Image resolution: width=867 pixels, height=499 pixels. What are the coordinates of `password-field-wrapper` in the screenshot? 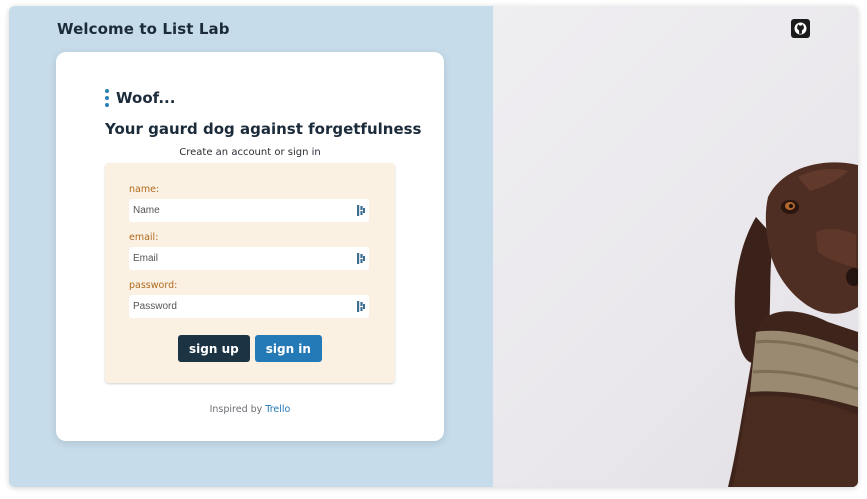 It's located at (249, 306).